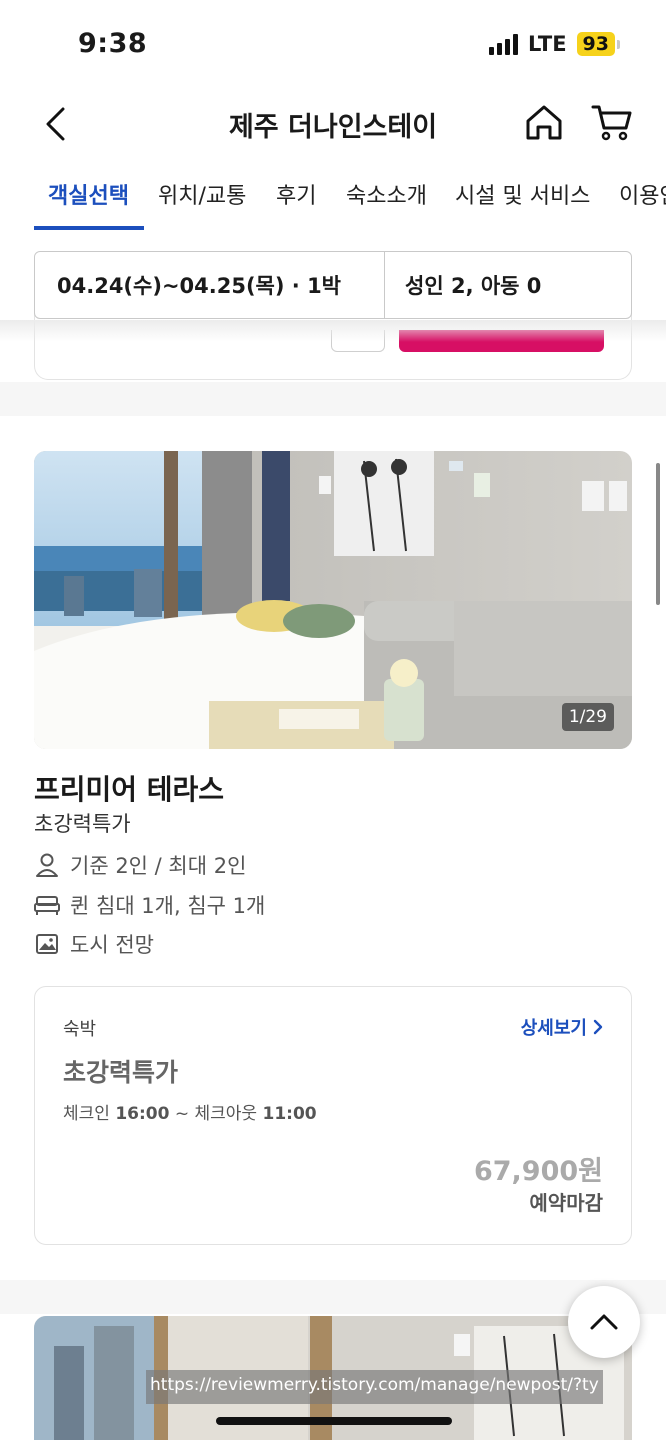 Image resolution: width=666 pixels, height=1440 pixels. I want to click on detail-link: 상세보기, so click(562, 1027).